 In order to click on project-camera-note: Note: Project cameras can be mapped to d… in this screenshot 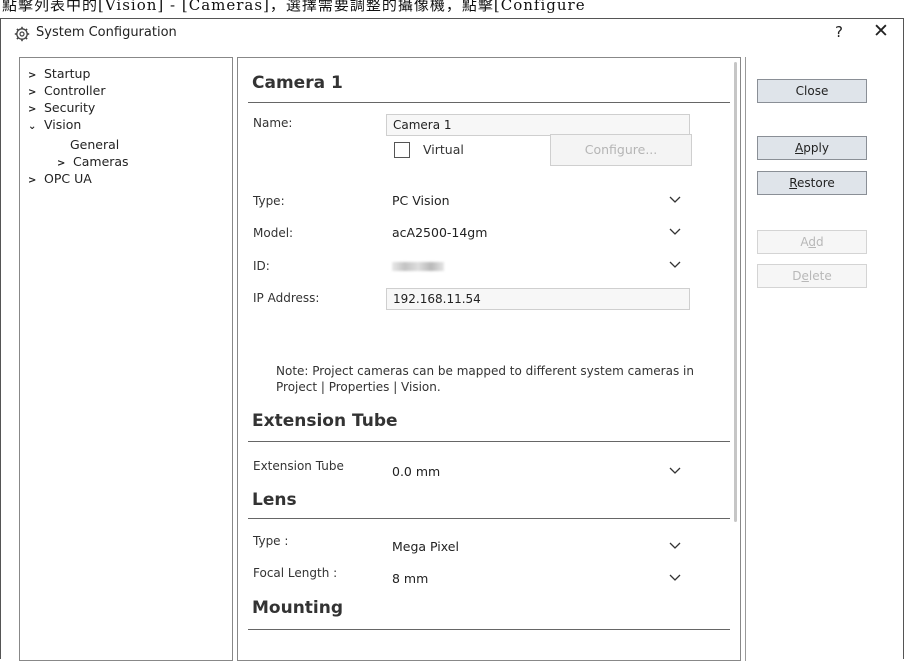, I will do `click(501, 379)`.